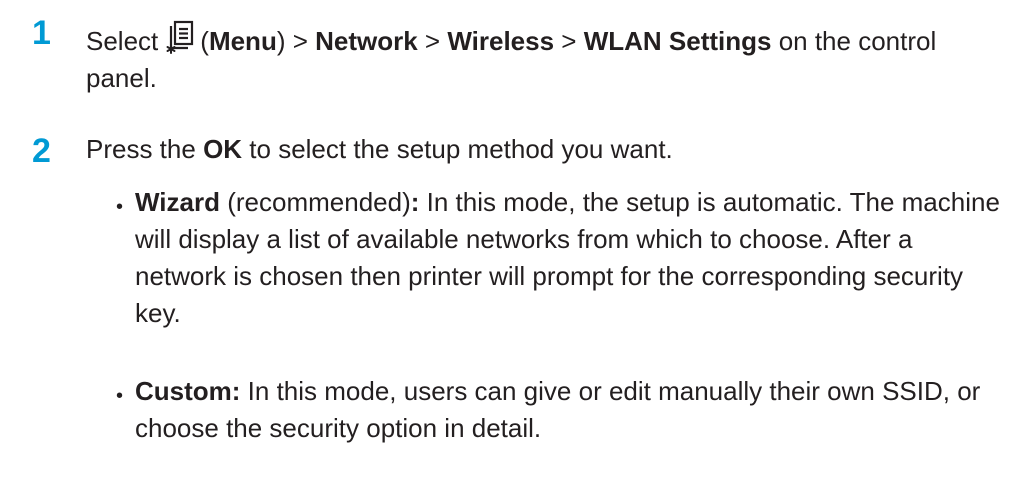 The height and width of the screenshot is (477, 1020). Describe the element at coordinates (677, 41) in the screenshot. I see `wlan-settings-label: WLAN Settings` at that location.